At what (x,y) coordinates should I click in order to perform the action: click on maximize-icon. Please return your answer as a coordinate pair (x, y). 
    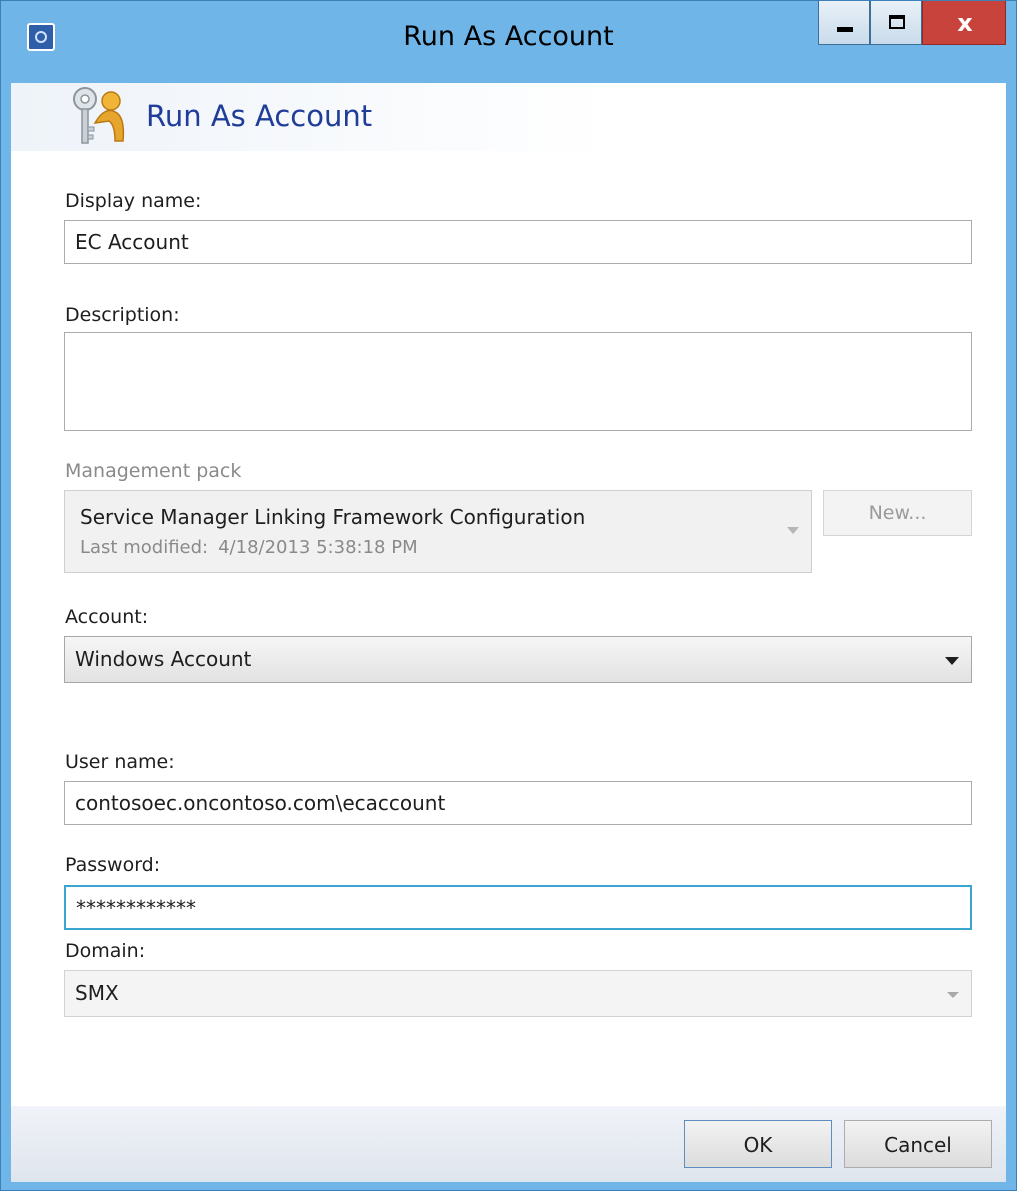
    Looking at the image, I should click on (897, 22).